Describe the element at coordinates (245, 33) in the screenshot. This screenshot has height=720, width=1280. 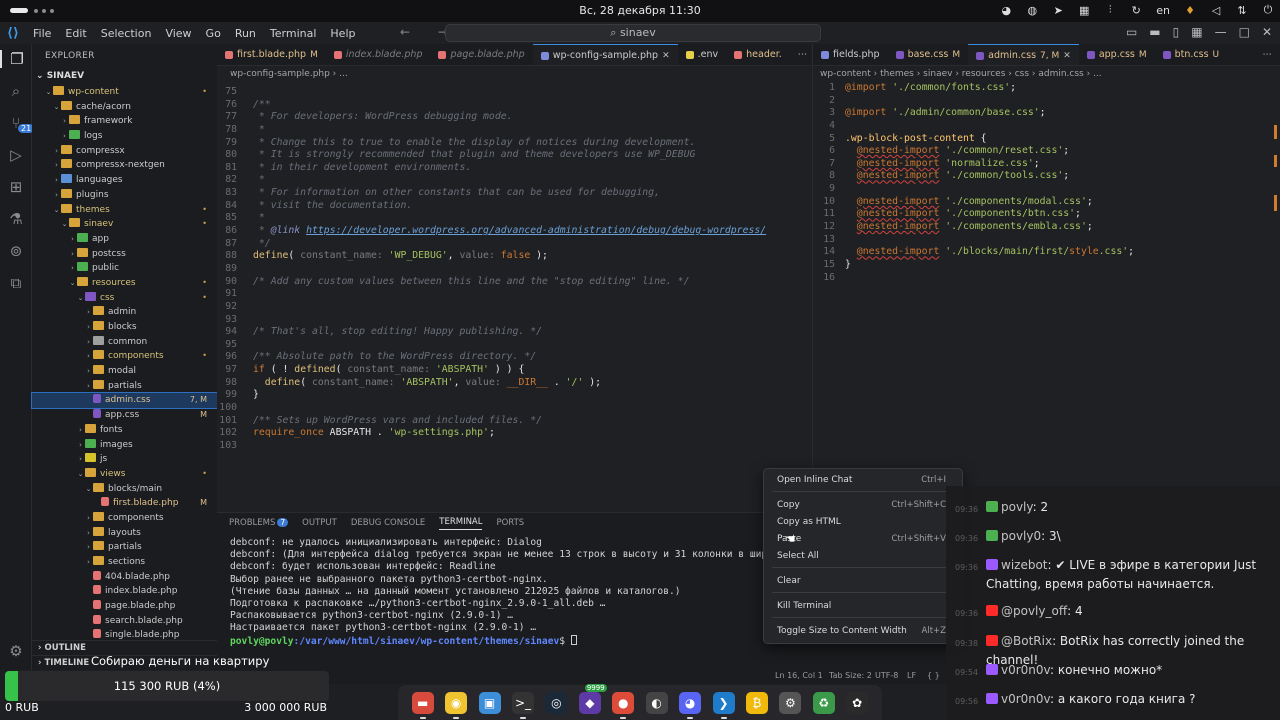
I see `menu-item-run: Run` at that location.